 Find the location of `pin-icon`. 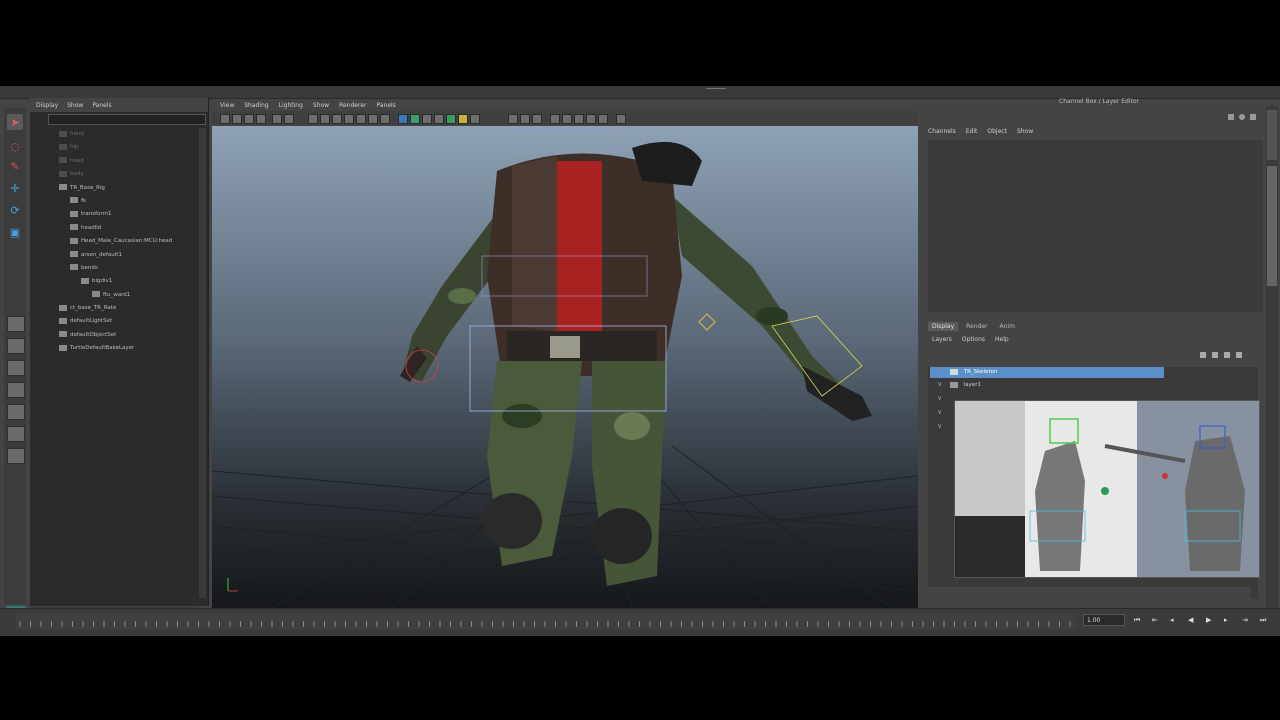

pin-icon is located at coordinates (603, 119).